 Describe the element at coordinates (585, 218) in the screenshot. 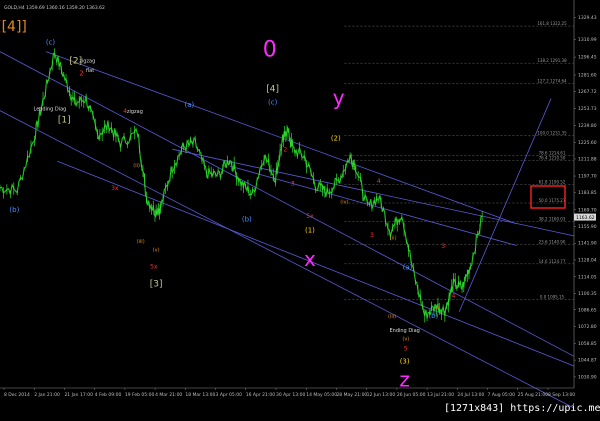

I see `last-price-label: 1163.62` at that location.